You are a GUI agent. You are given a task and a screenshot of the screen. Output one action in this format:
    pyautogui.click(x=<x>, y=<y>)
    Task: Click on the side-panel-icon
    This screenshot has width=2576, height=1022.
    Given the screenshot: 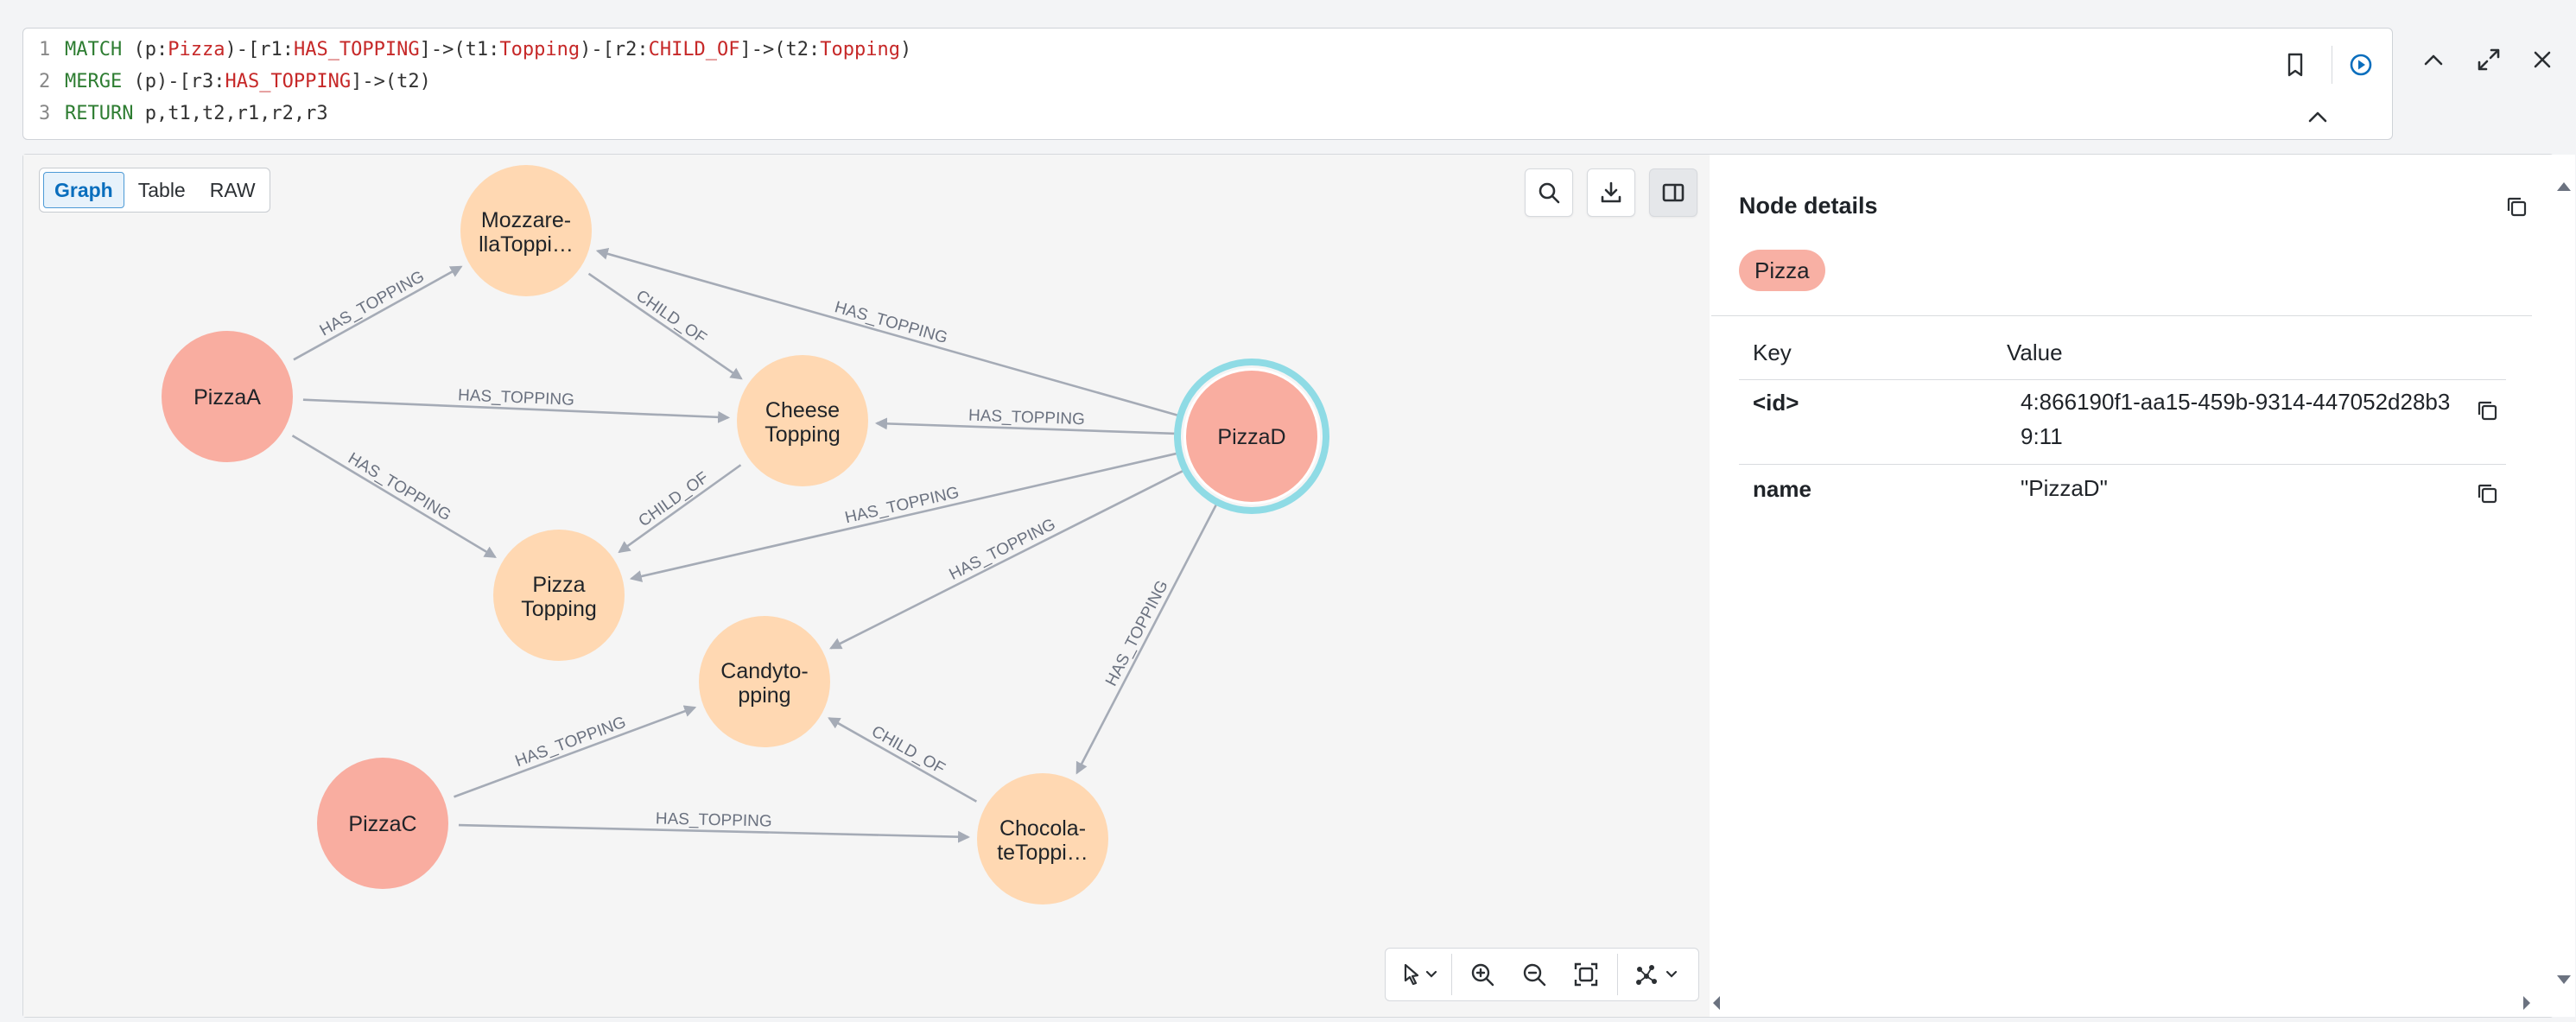 What is the action you would take?
    pyautogui.click(x=1673, y=192)
    